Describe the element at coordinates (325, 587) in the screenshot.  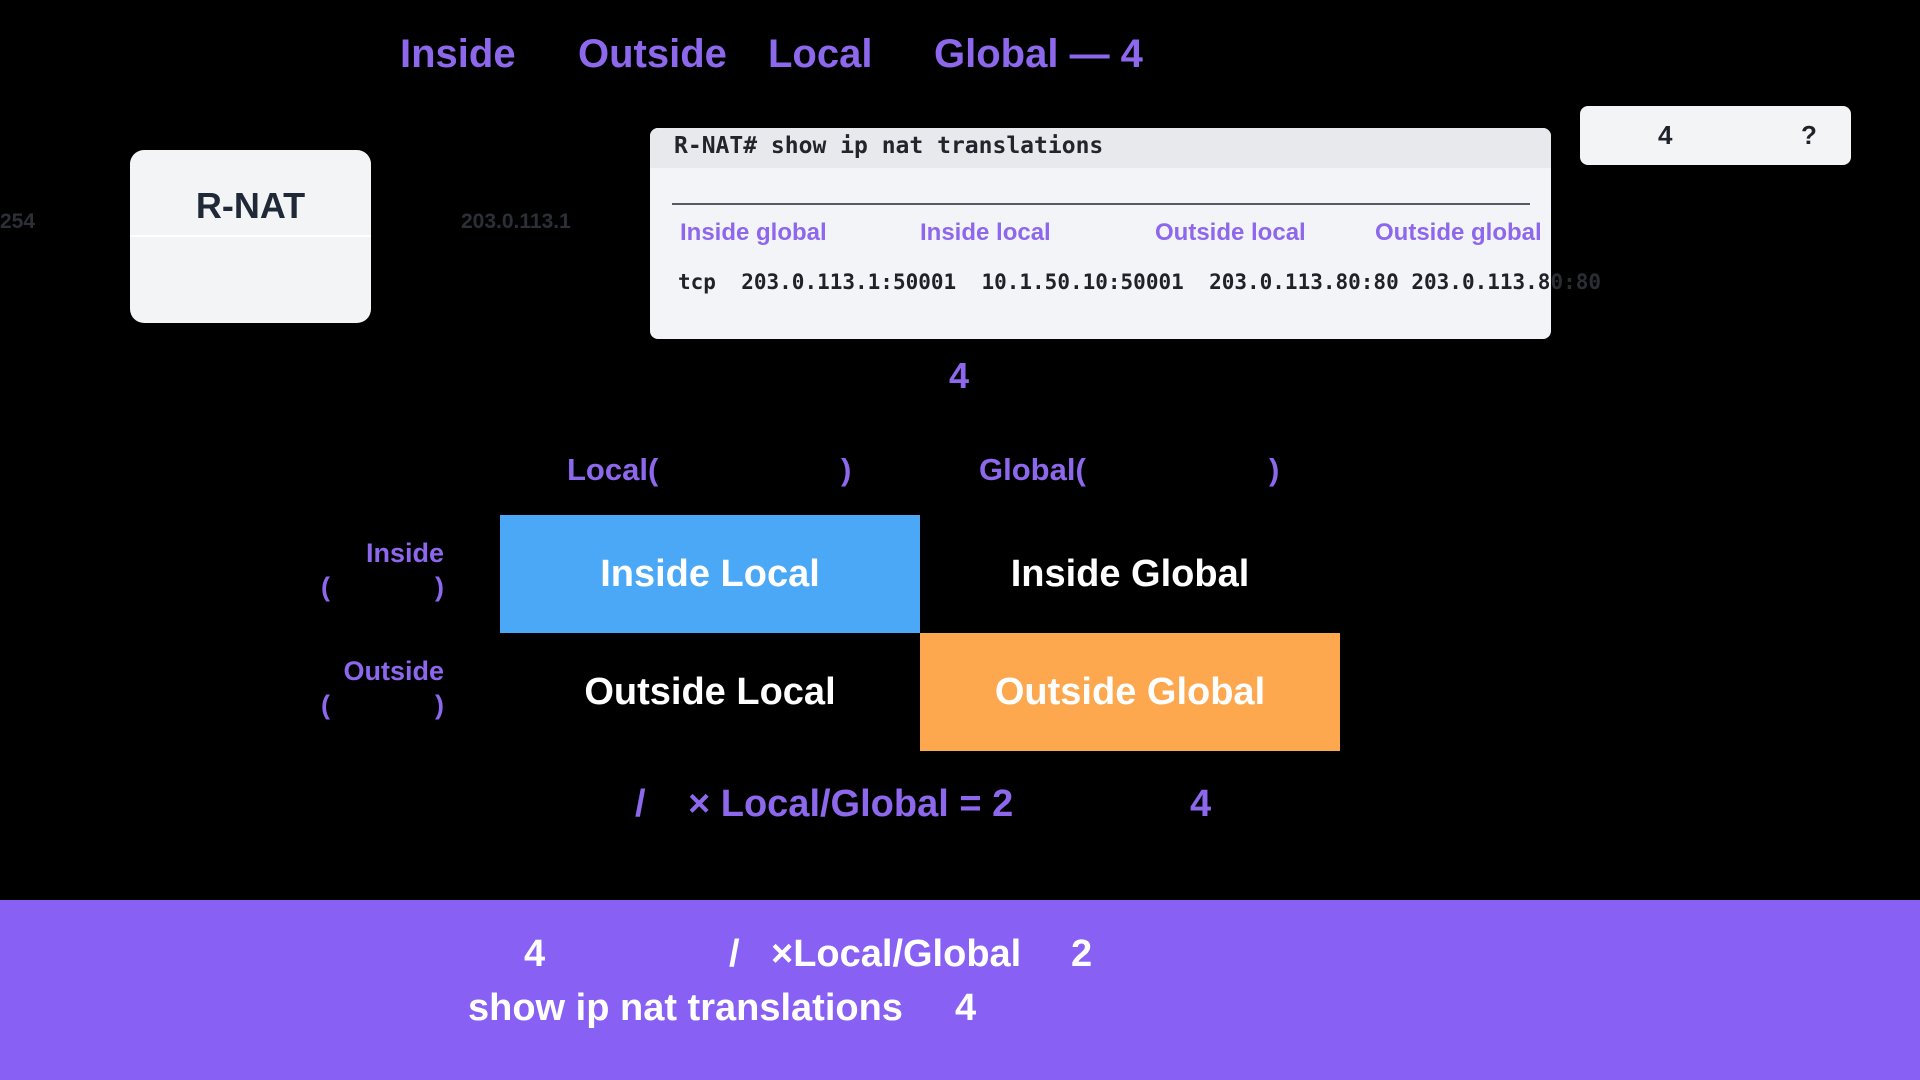
I see `matrix-row-inside-open: (` at that location.